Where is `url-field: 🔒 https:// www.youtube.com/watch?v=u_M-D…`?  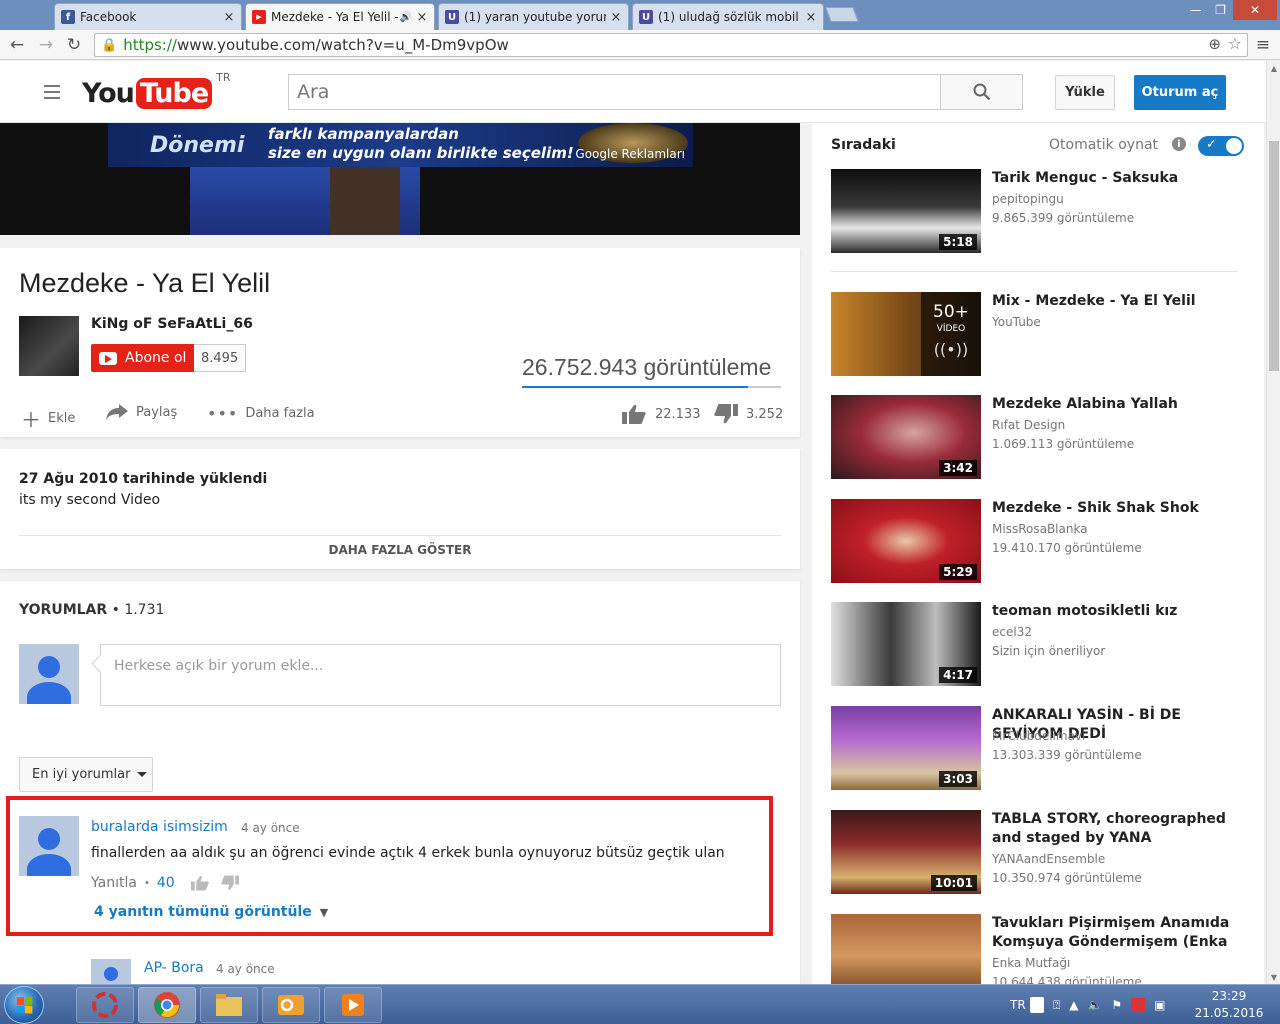 url-field: 🔒 https:// www.youtube.com/watch?v=u_M-D… is located at coordinates (671, 45).